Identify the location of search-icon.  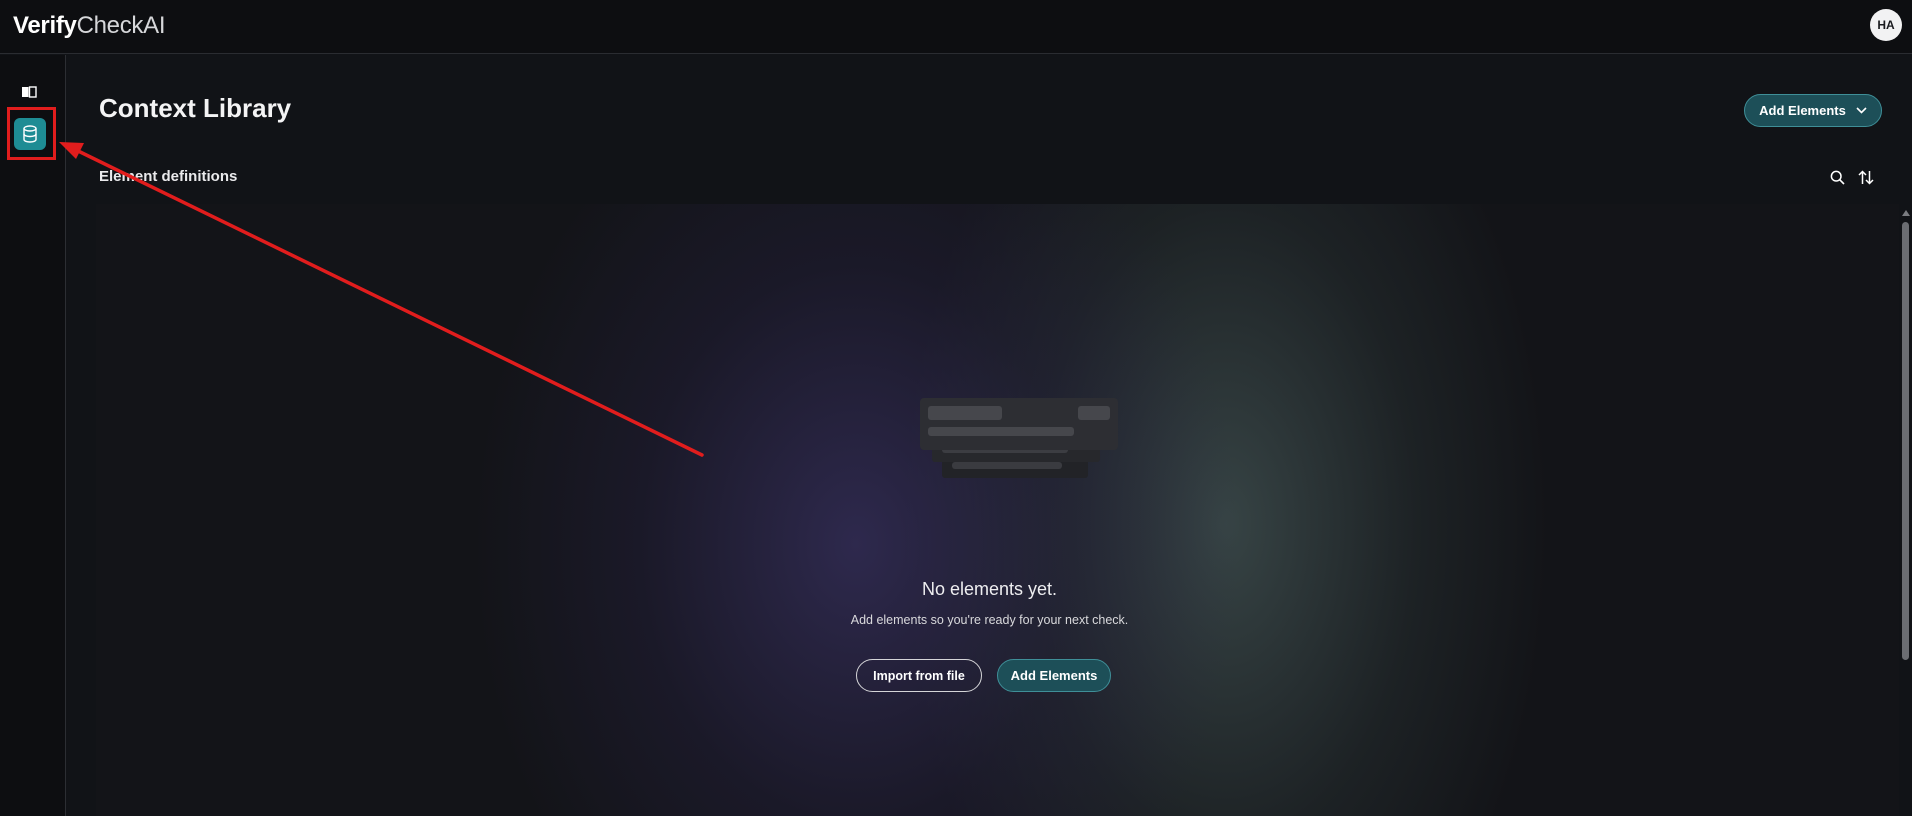
(1837, 177).